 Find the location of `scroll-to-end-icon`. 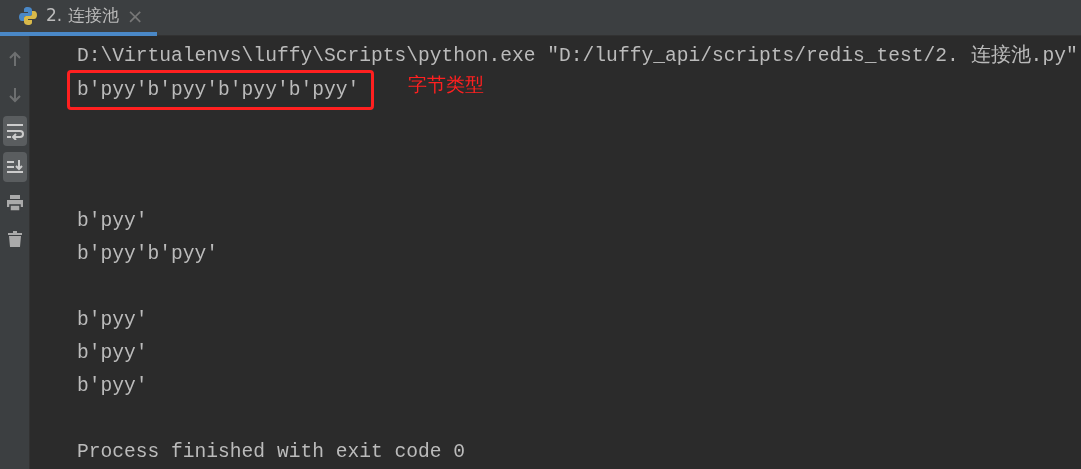

scroll-to-end-icon is located at coordinates (14, 167).